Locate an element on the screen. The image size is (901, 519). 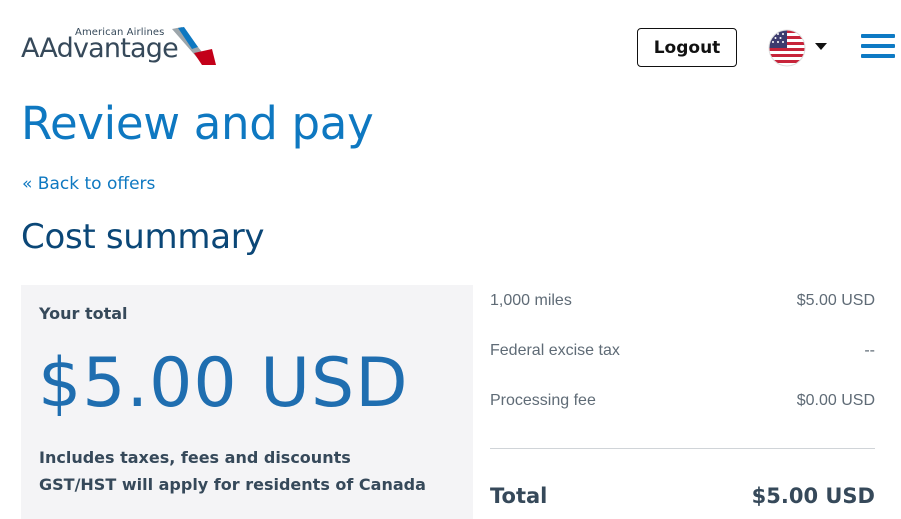
row-label: Processing fee is located at coordinates (543, 400).